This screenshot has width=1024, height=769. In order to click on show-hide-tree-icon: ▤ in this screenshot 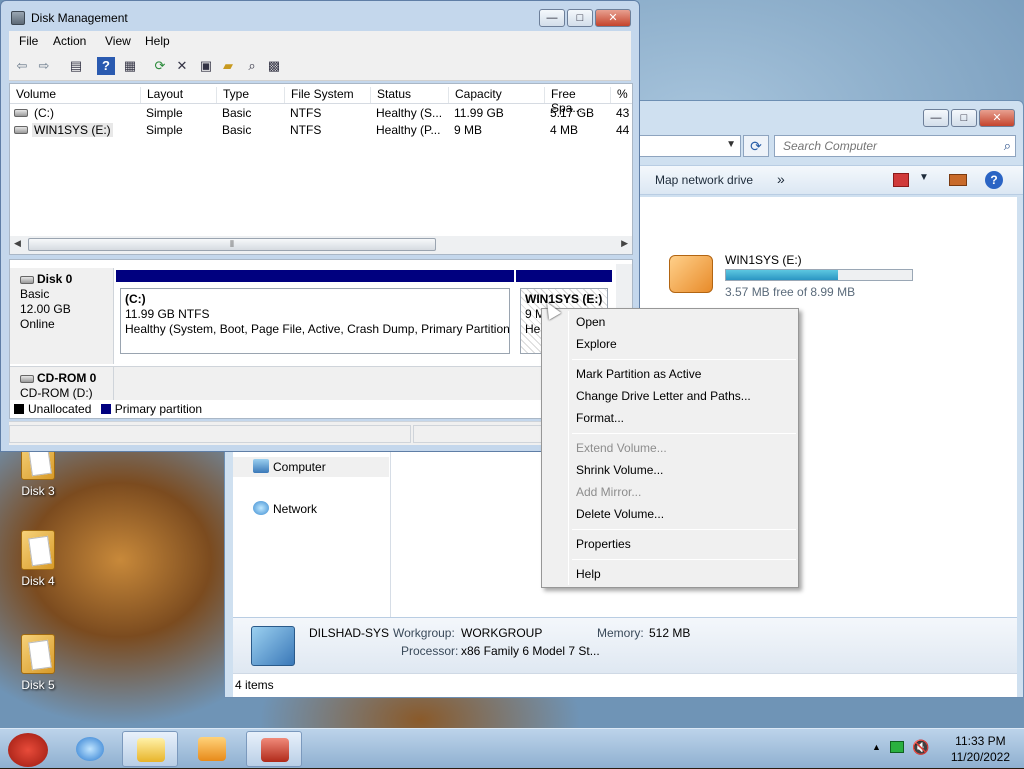, I will do `click(76, 66)`.